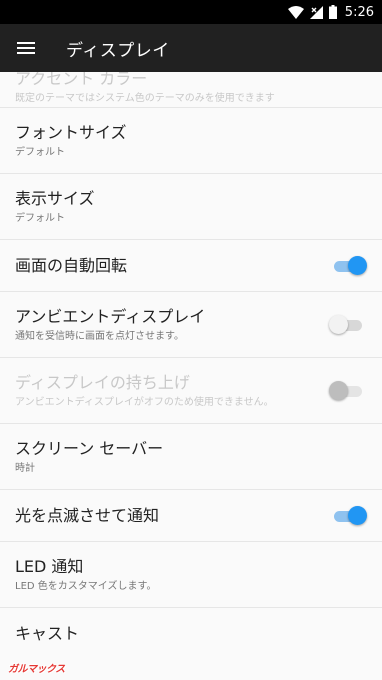 This screenshot has width=382, height=680. What do you see at coordinates (191, 516) in the screenshot?
I see `setting-pulse-notification-light: 光を点滅させて通知` at bounding box center [191, 516].